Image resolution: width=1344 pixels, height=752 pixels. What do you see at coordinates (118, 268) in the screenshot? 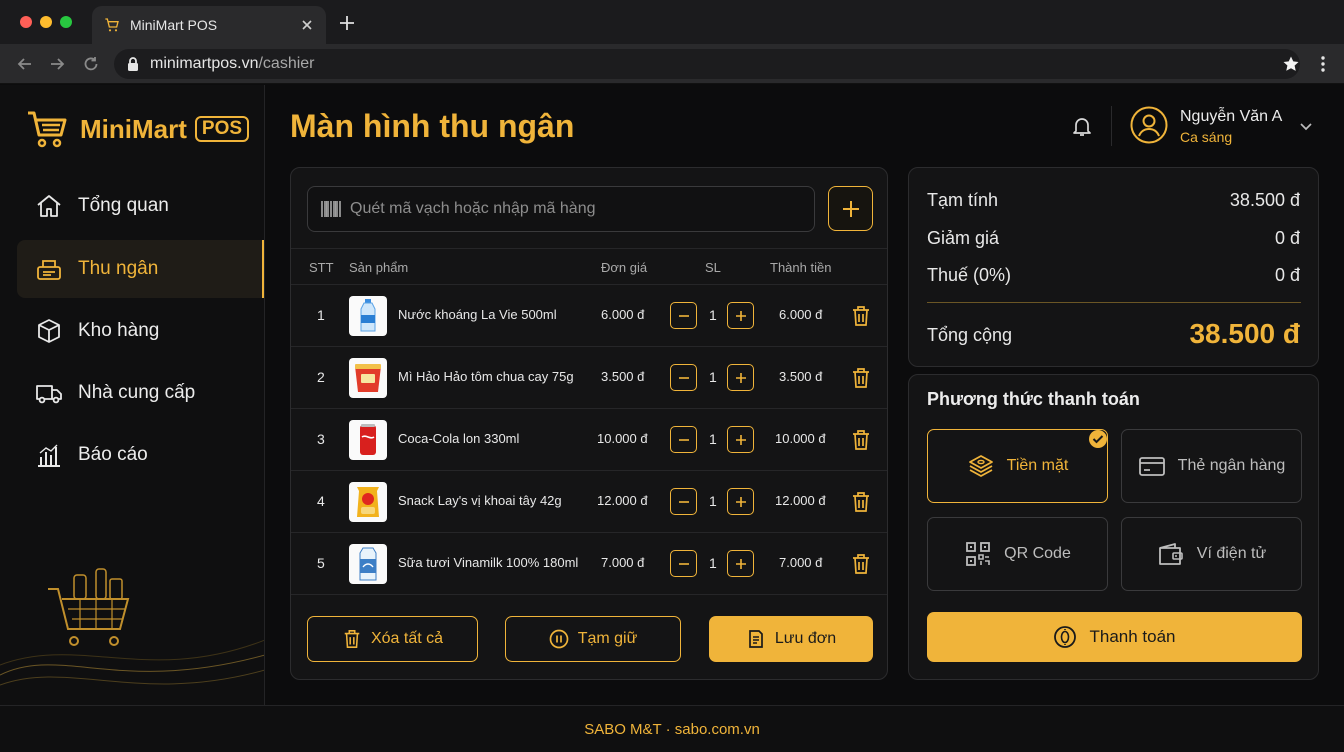
I see `sidebar-item-label: Thu ngân` at bounding box center [118, 268].